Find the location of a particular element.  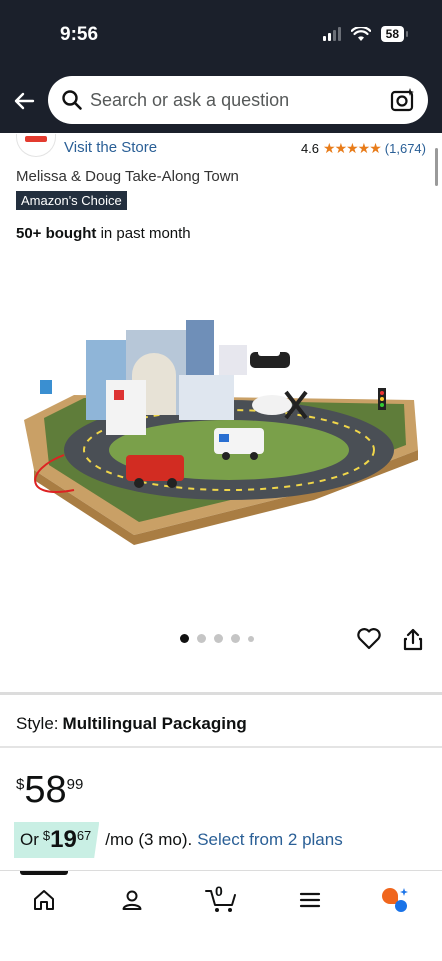

top-header: 9:56 58 Search or ask a question is located at coordinates (221, 66).